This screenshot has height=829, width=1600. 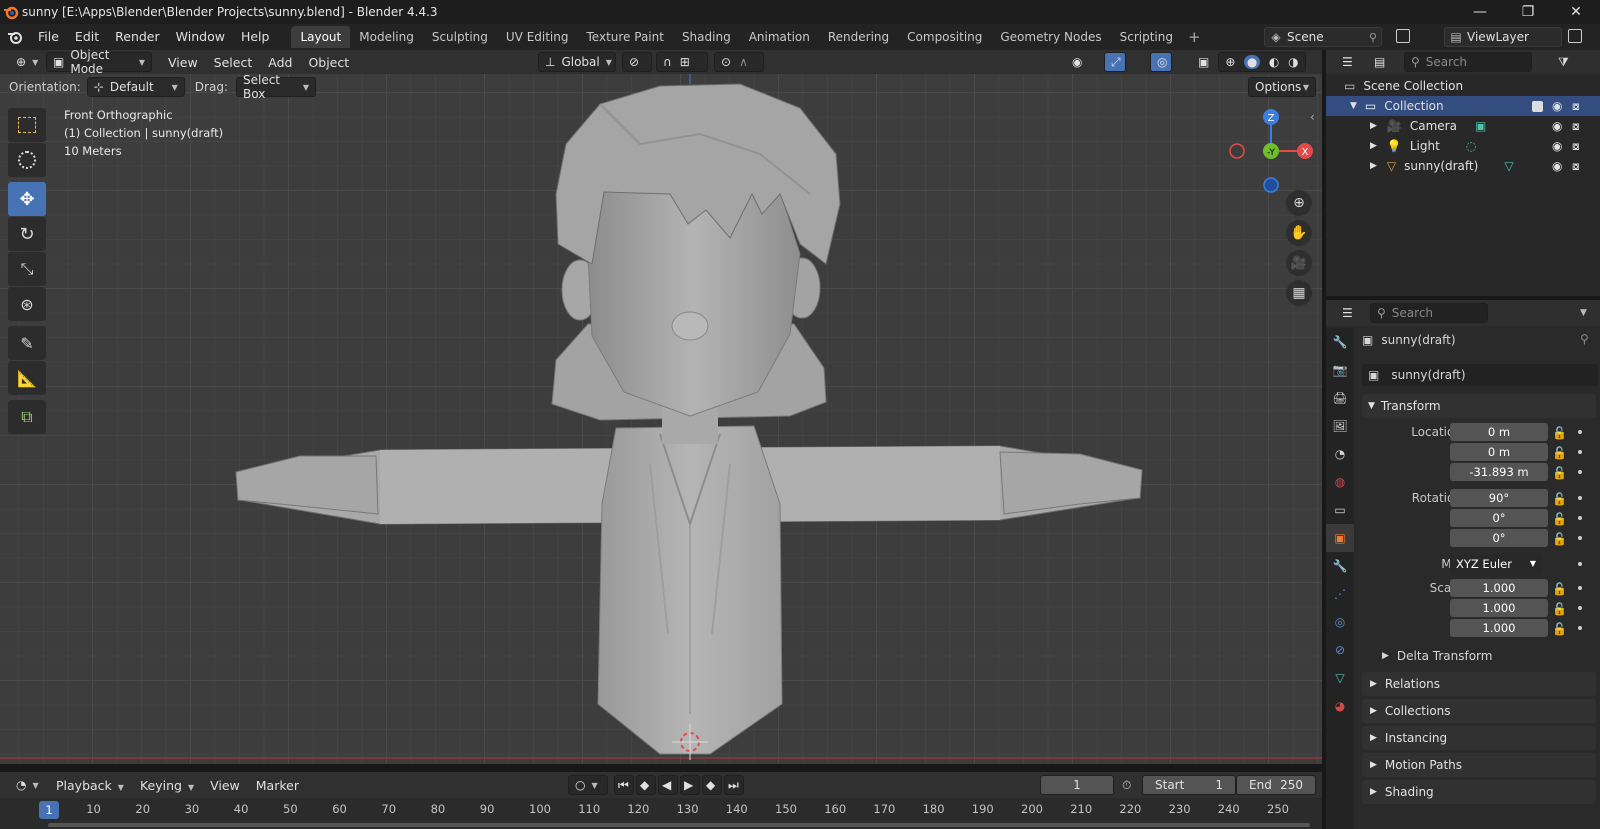 I want to click on new-view-layer-icon, so click(x=1575, y=36).